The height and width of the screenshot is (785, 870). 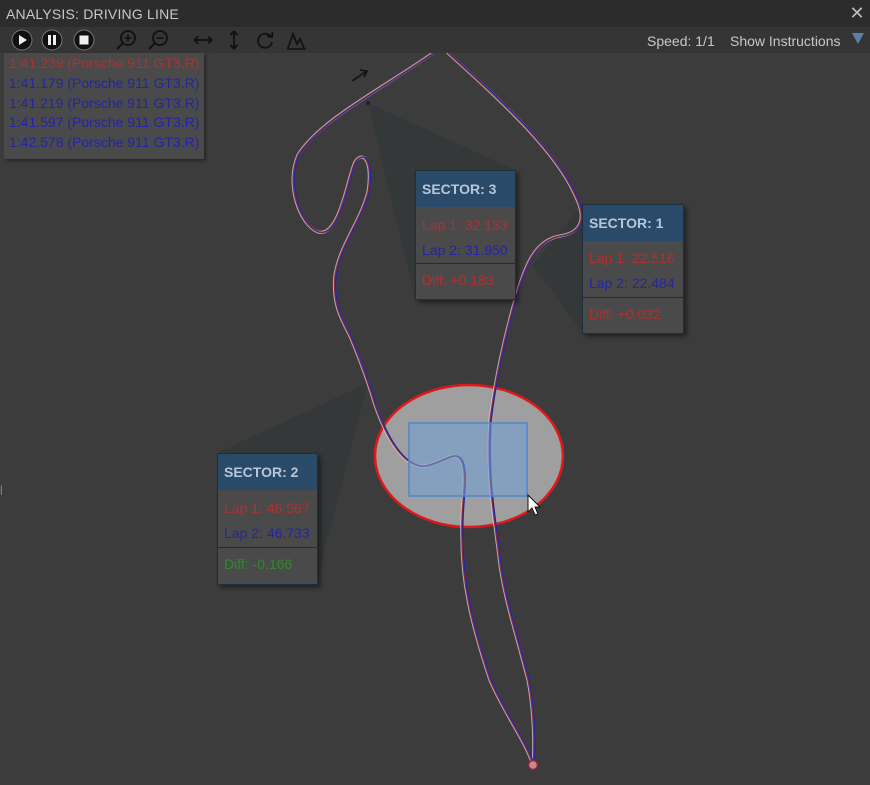 What do you see at coordinates (265, 40) in the screenshot?
I see `rotate-icon` at bounding box center [265, 40].